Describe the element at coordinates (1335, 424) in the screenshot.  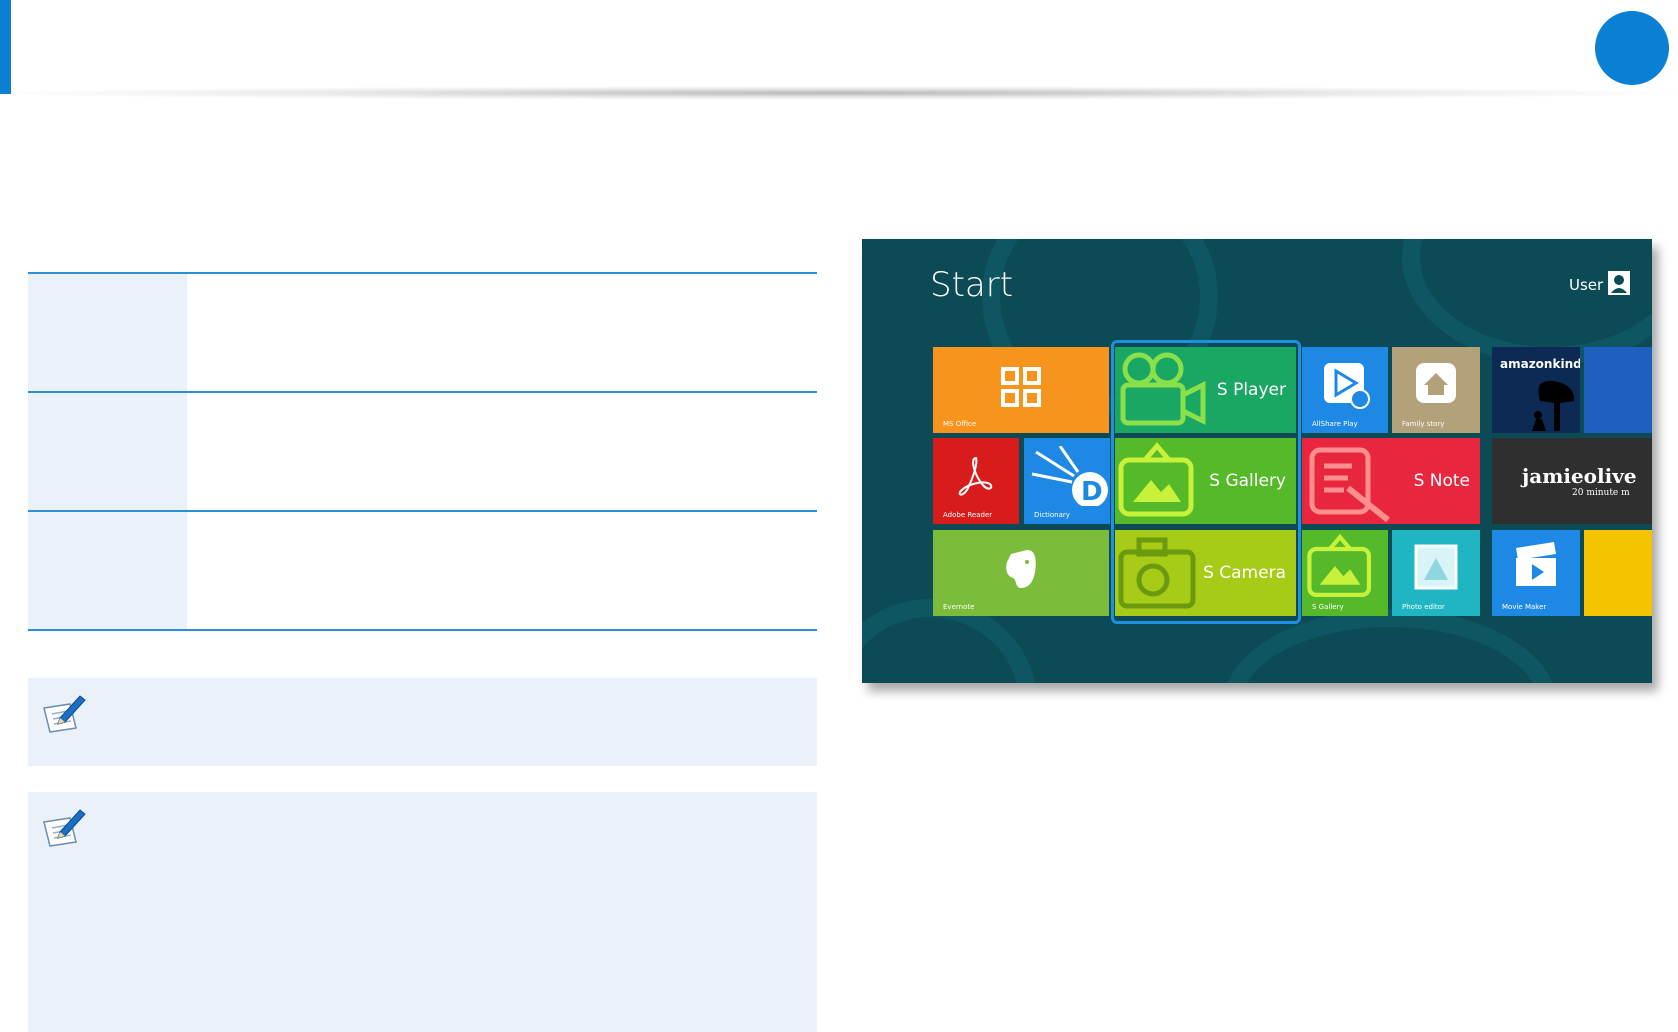
I see `tile-label: AllShare Play` at that location.